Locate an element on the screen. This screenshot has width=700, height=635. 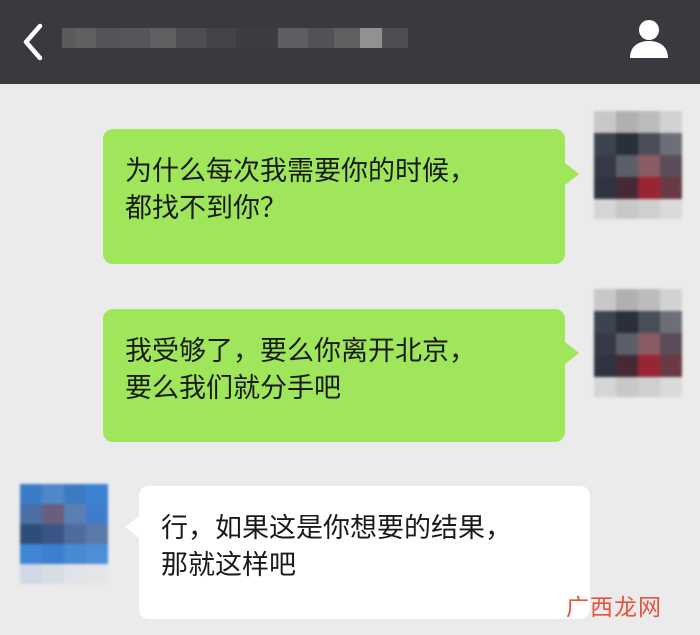
message-line: 我受够了，要么你离开北京， is located at coordinates (300, 351).